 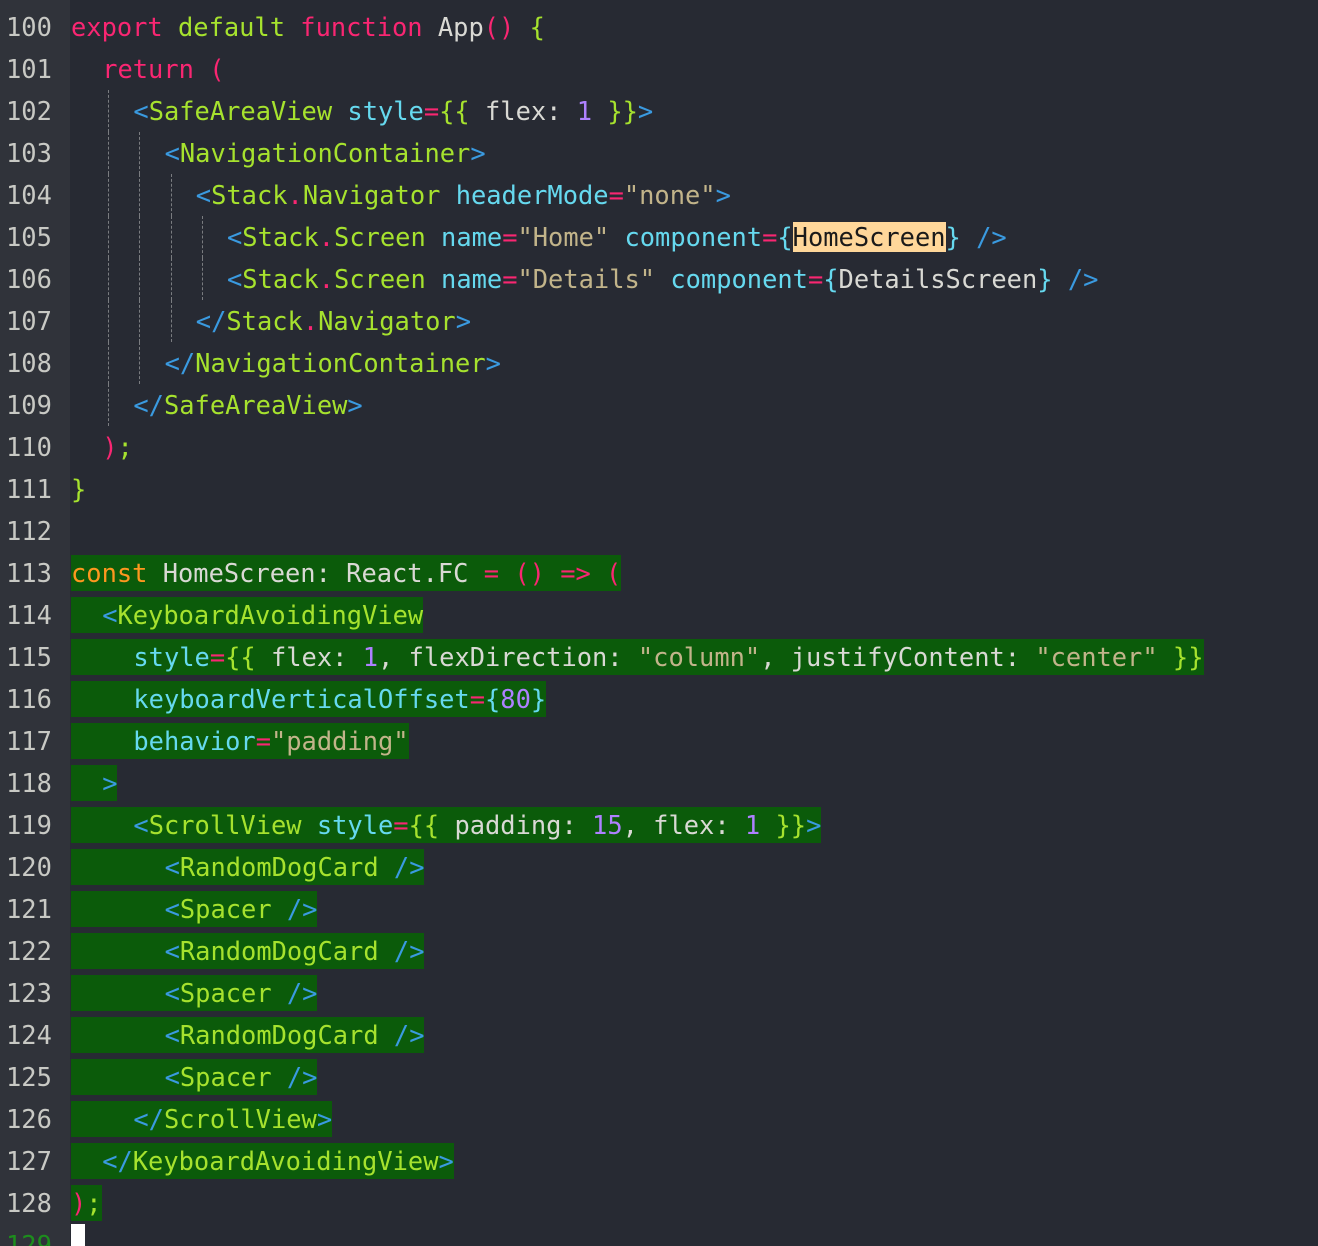 I want to click on code-token: }, so click(x=538, y=699).